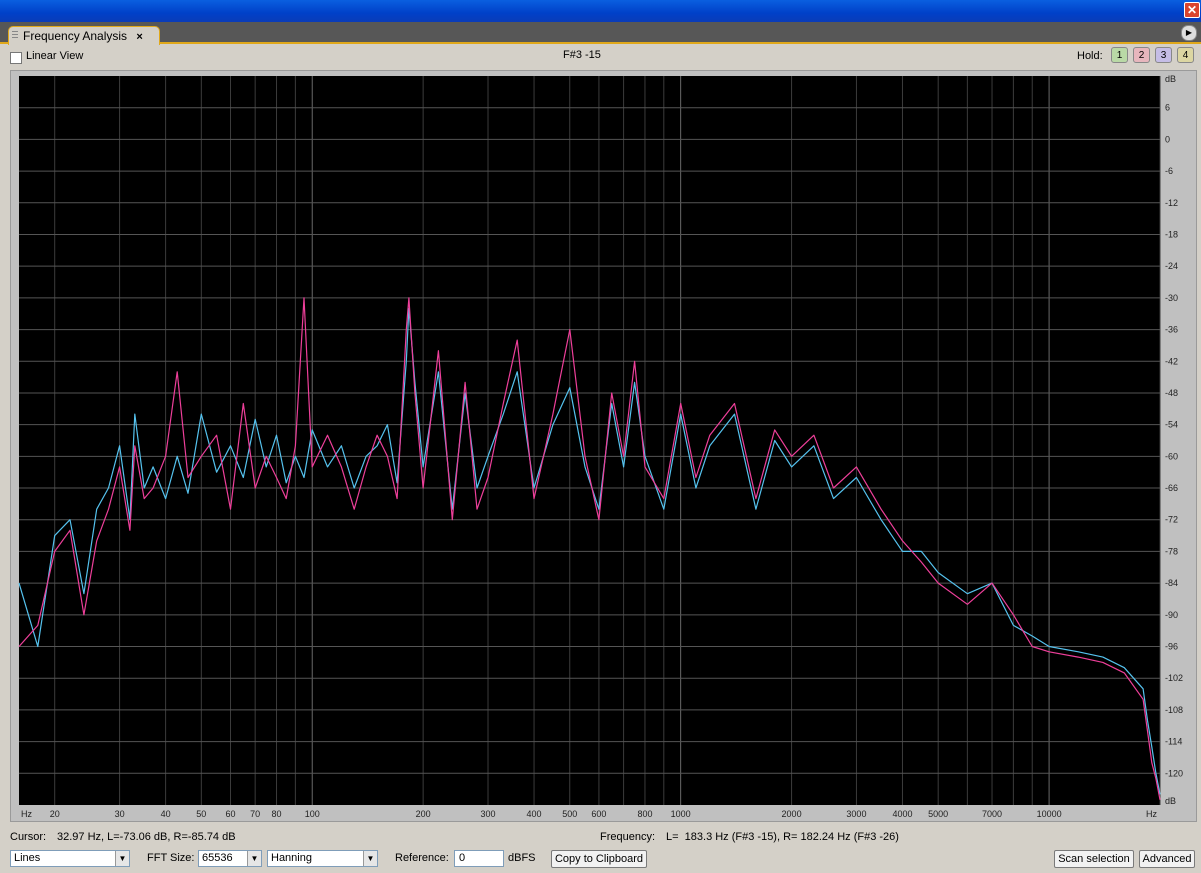  Describe the element at coordinates (277, 814) in the screenshot. I see `x-tick-label: 80` at that location.